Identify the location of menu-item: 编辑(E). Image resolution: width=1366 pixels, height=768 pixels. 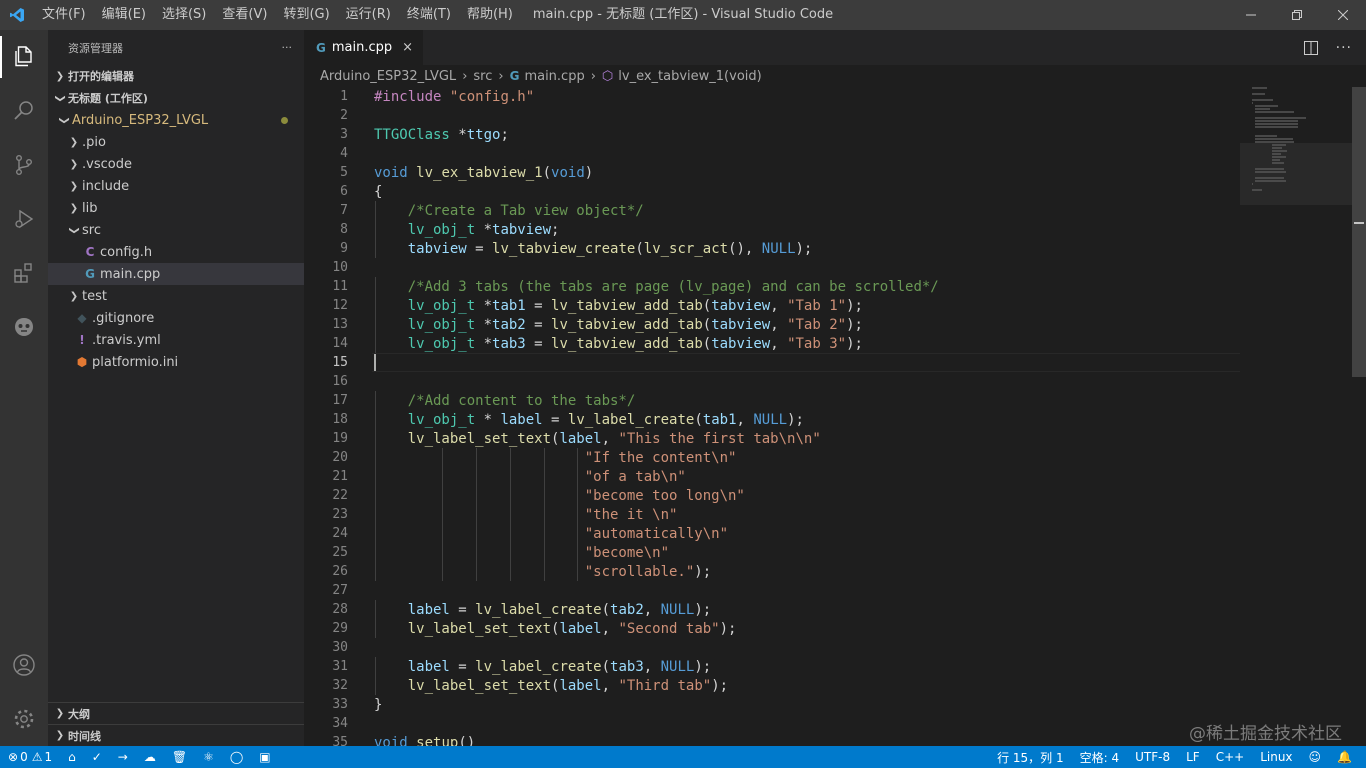
(124, 15).